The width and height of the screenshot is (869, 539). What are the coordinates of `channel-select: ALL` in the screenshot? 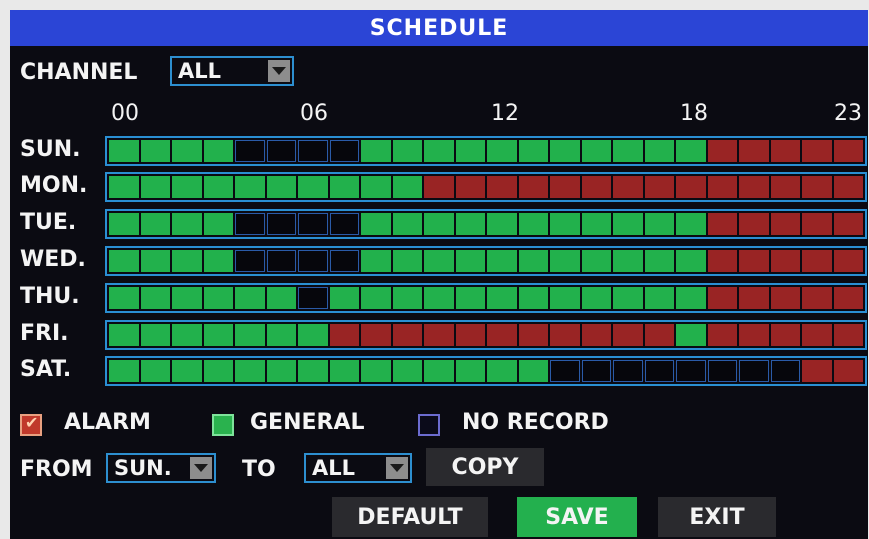 It's located at (232, 71).